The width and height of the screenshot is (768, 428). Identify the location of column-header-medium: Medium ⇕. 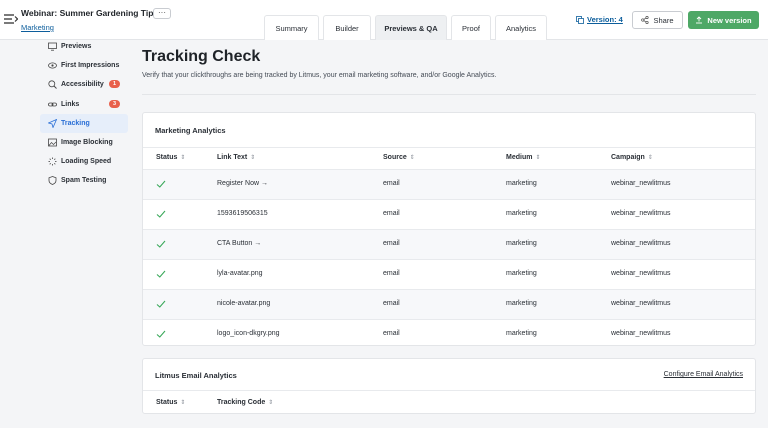
(523, 157).